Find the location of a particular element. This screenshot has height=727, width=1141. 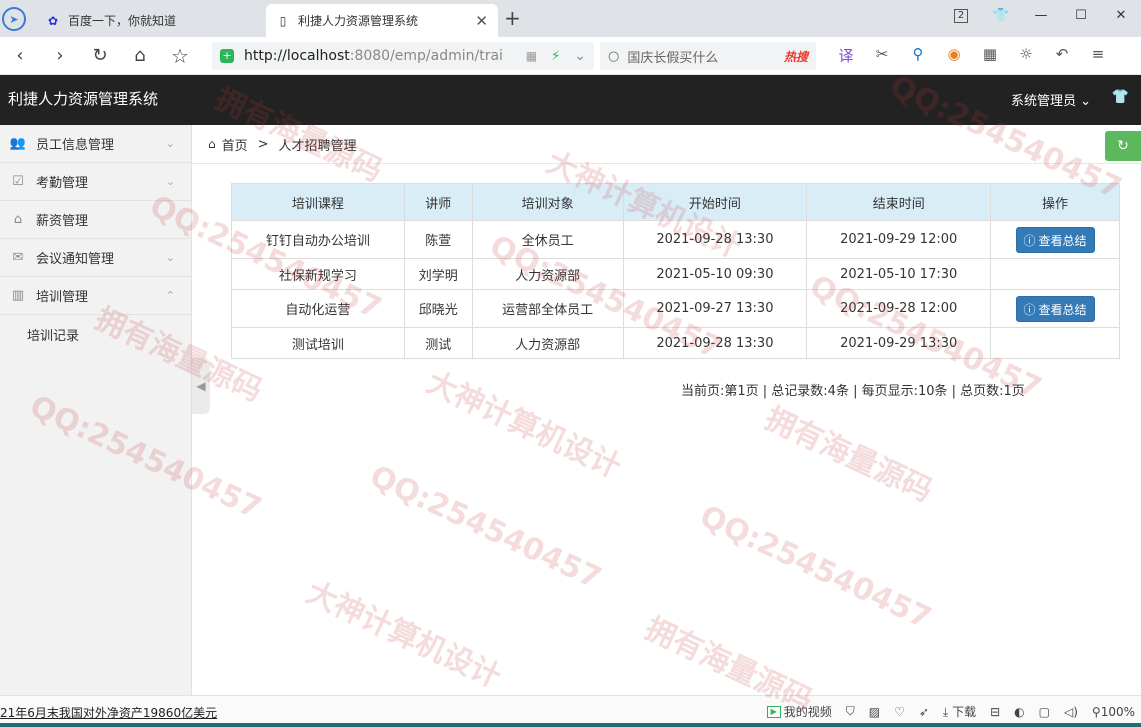

zoom-control: ⚲100% is located at coordinates (1113, 712).